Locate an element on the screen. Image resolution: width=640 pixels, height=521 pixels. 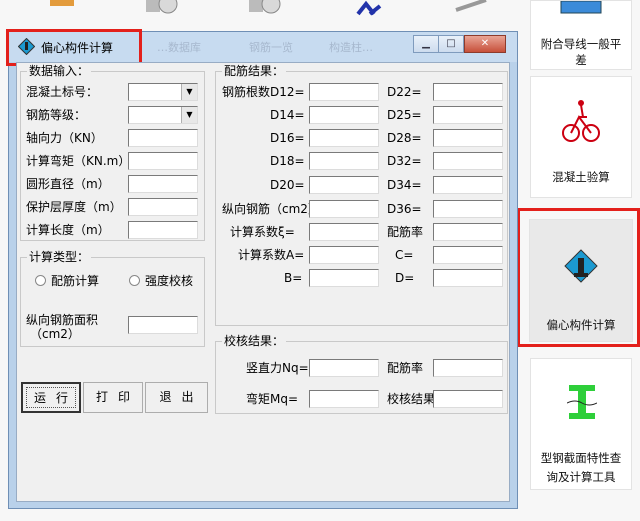
result-label: D18= is located at coordinates (287, 161).